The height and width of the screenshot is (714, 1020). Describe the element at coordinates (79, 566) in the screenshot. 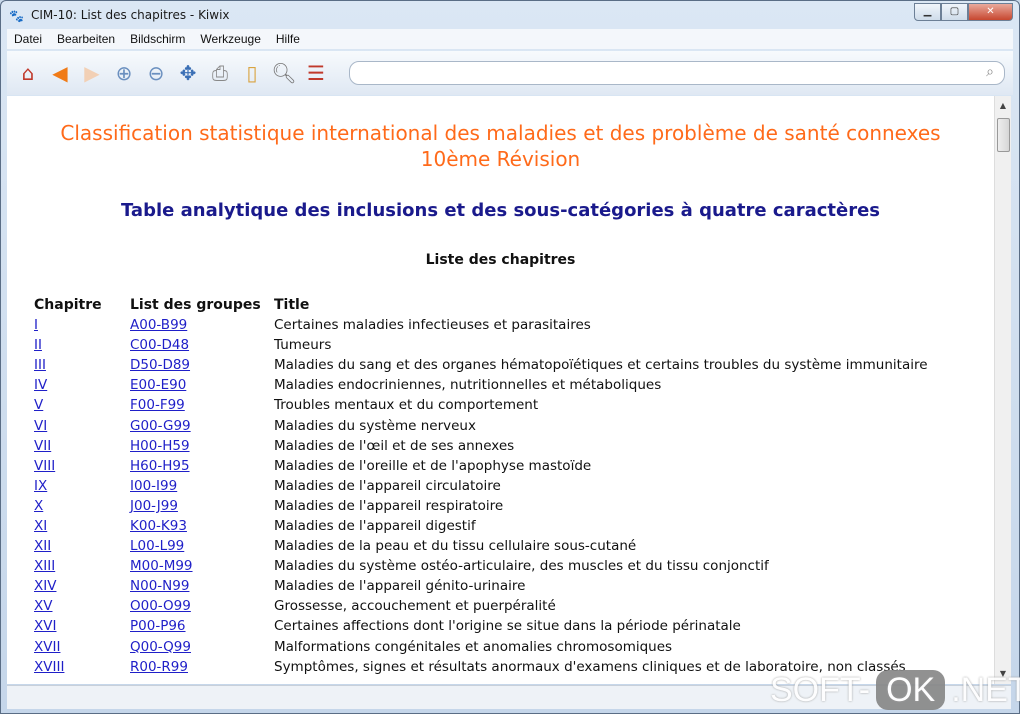

I see `table-cell: XIII` at that location.